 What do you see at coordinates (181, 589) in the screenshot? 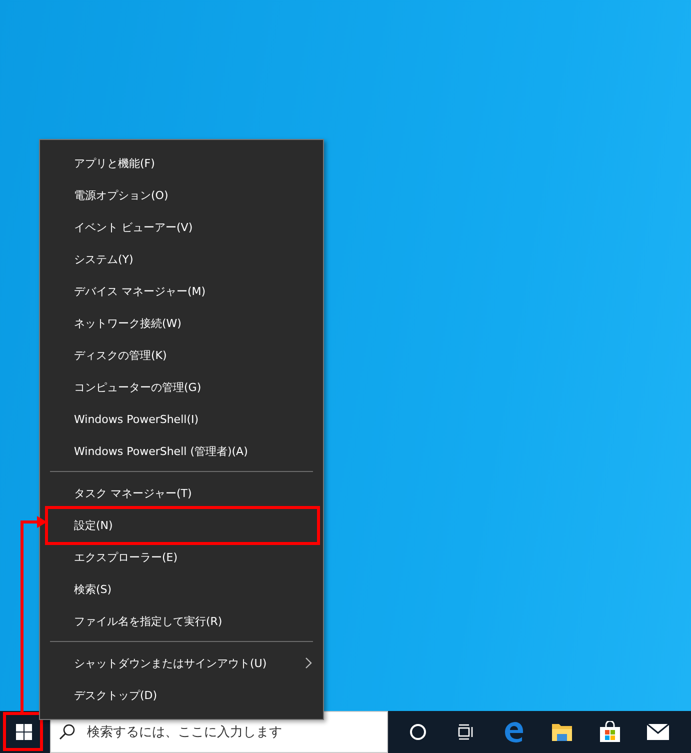
I see `menu-item: 検索(S)` at bounding box center [181, 589].